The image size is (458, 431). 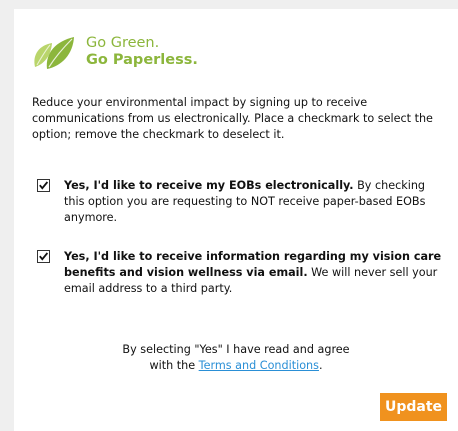 What do you see at coordinates (142, 60) in the screenshot?
I see `logo-line-go-paperless: Go Paperless.` at bounding box center [142, 60].